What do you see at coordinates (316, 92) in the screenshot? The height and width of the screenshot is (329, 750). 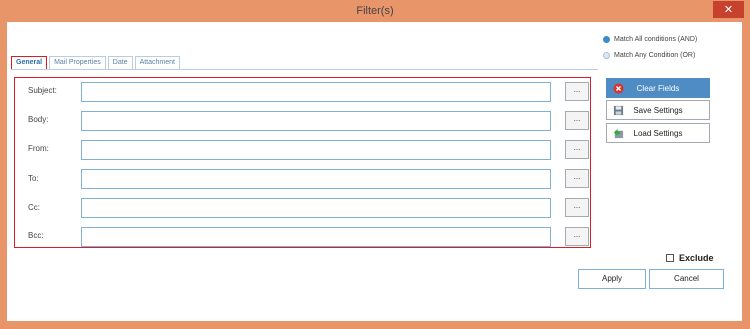 I see `subject-input` at bounding box center [316, 92].